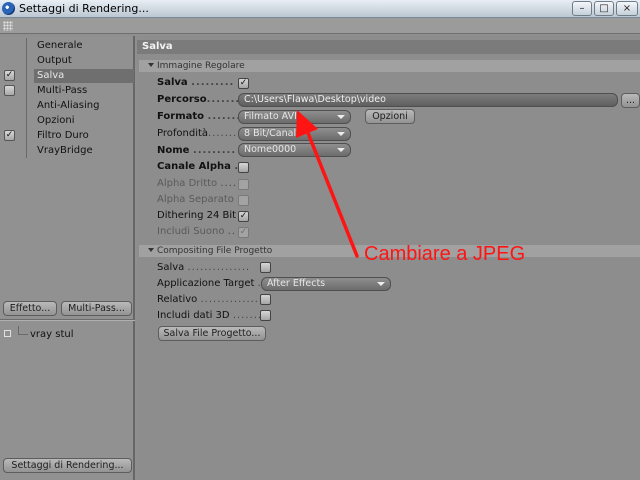 The width and height of the screenshot is (640, 480). Describe the element at coordinates (265, 267) in the screenshot. I see `comp-salva-checkbox` at that location.